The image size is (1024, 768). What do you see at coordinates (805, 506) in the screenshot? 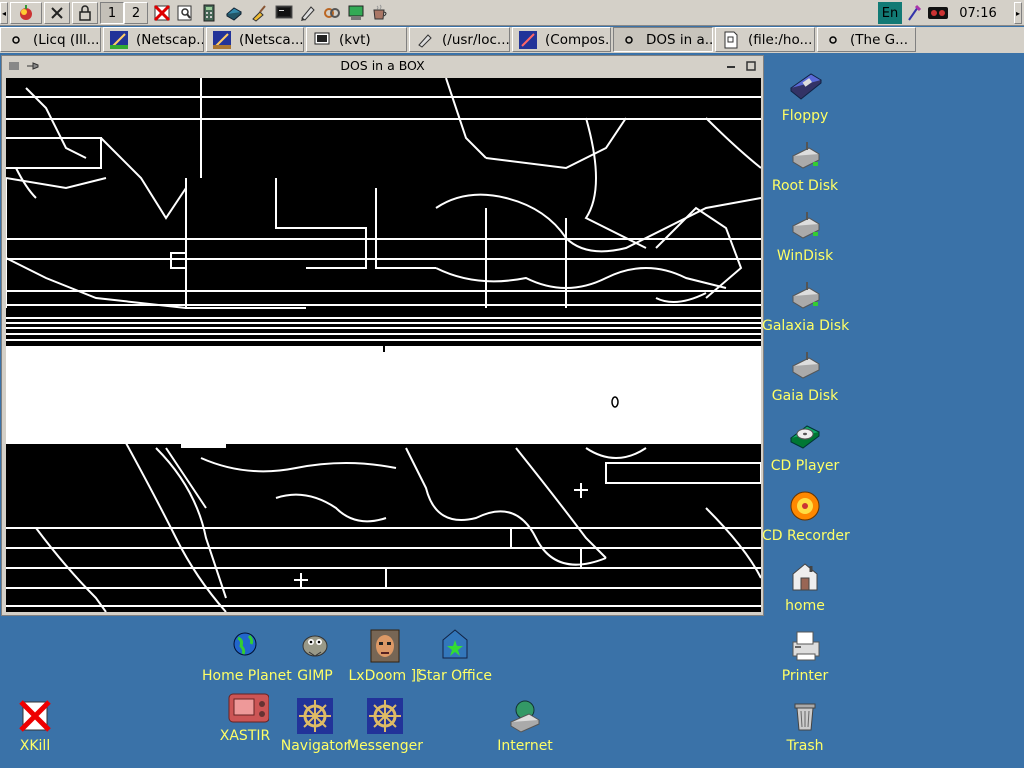
I see `cd-recorder-icon` at bounding box center [805, 506].